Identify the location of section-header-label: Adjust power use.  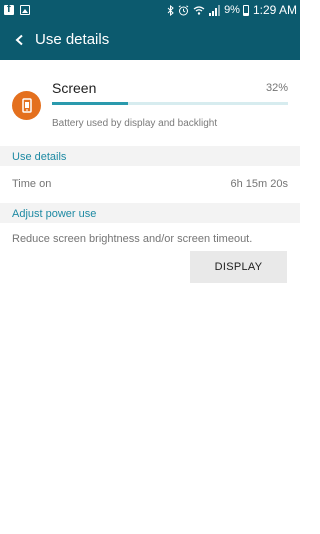
(54, 214).